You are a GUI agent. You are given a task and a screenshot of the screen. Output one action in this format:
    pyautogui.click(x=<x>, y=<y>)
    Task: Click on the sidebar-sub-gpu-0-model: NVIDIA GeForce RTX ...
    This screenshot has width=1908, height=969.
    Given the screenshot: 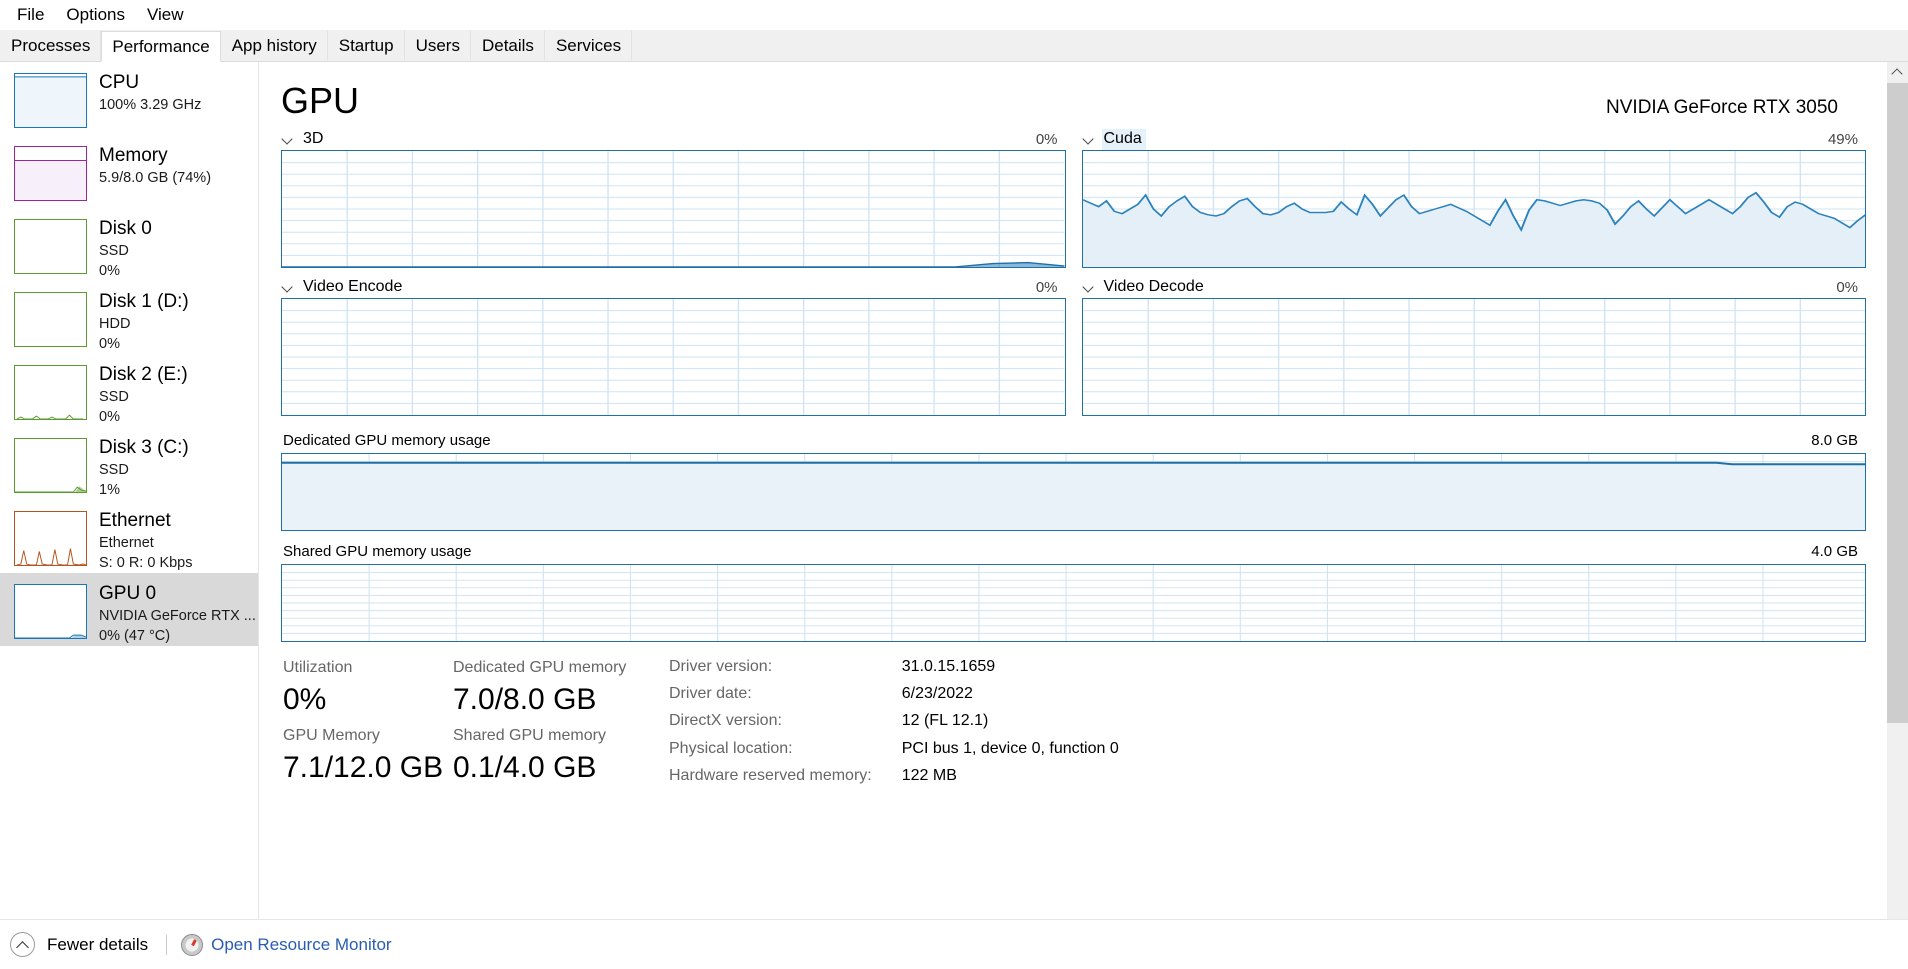 What is the action you would take?
    pyautogui.click(x=177, y=616)
    